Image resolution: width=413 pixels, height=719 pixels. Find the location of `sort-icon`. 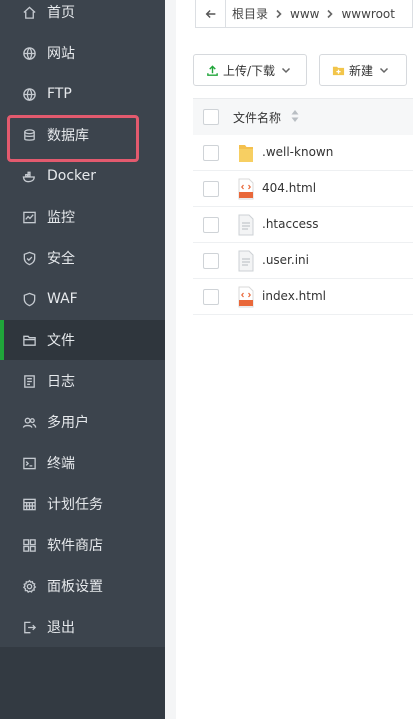

sort-icon is located at coordinates (295, 117).